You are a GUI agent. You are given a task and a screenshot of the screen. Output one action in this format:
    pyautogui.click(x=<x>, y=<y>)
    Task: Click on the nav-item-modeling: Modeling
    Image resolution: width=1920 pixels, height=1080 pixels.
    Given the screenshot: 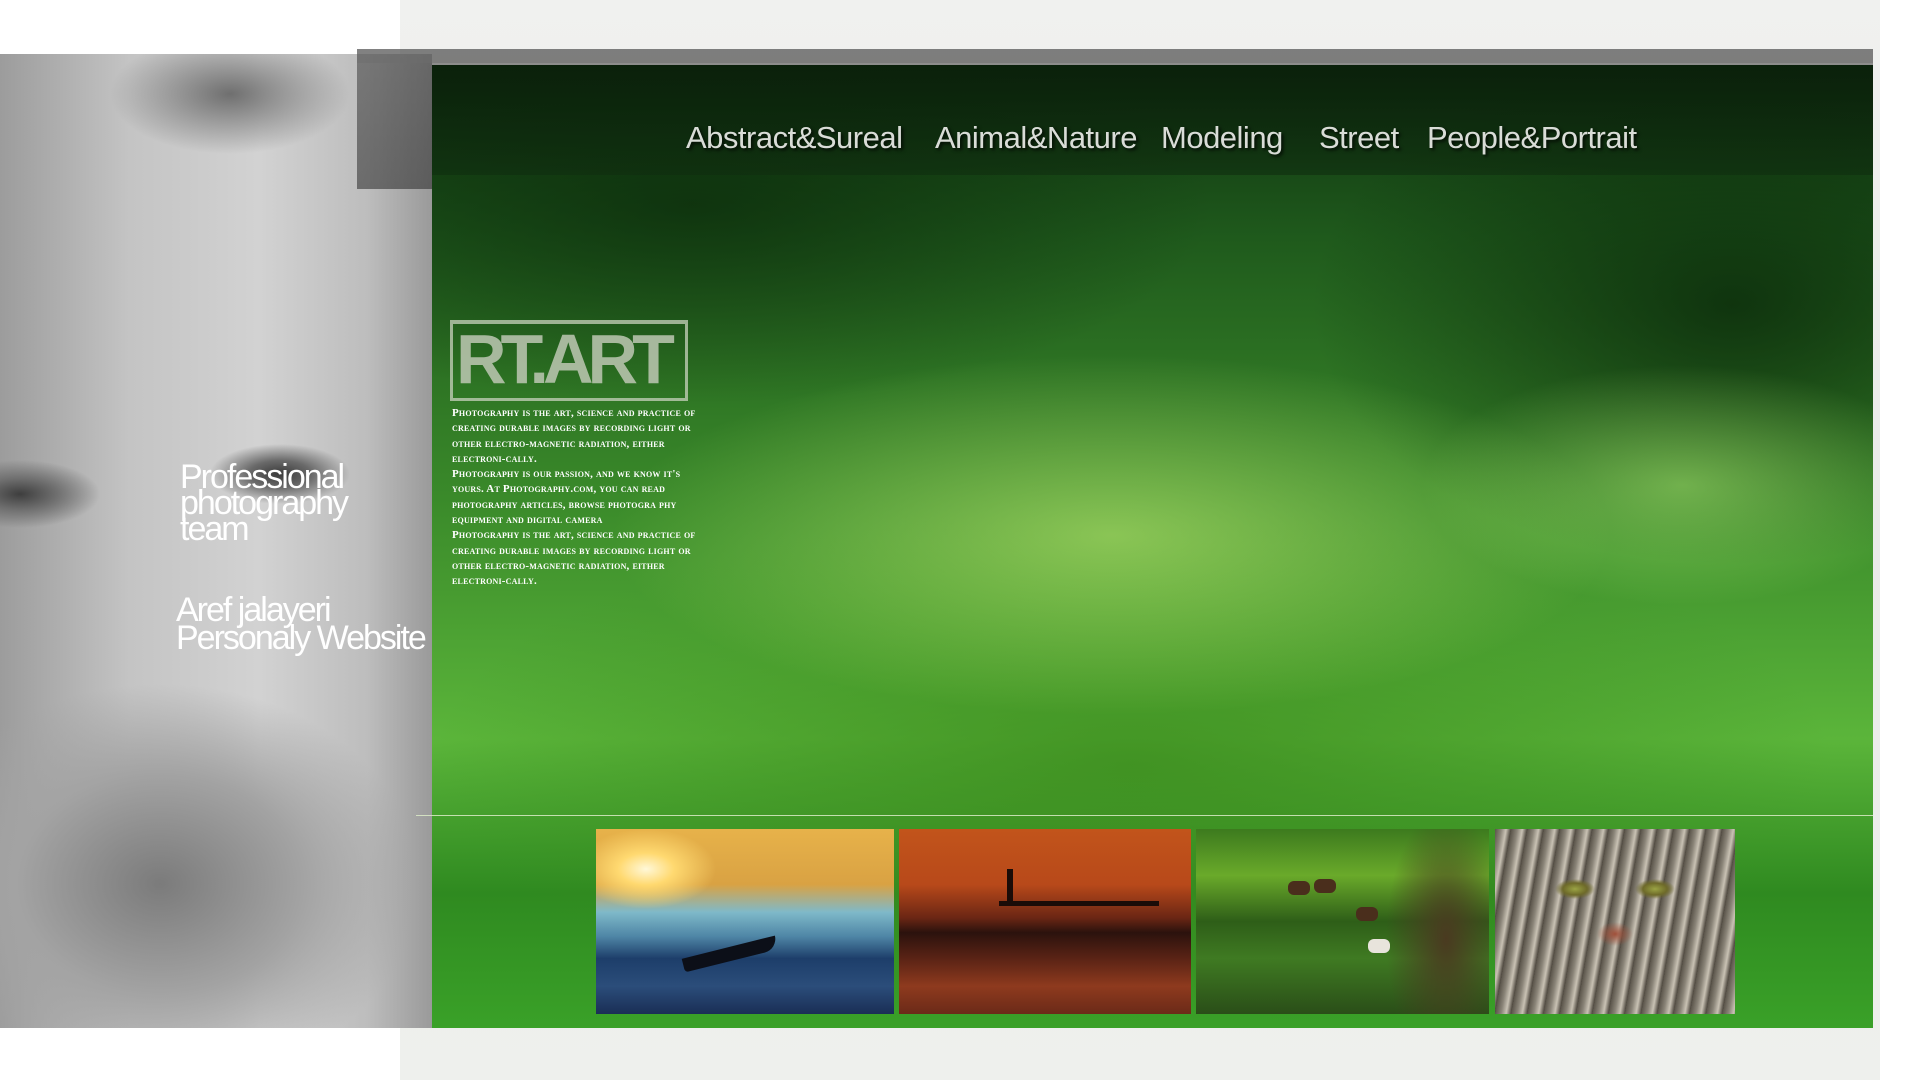 What is the action you would take?
    pyautogui.click(x=1222, y=138)
    